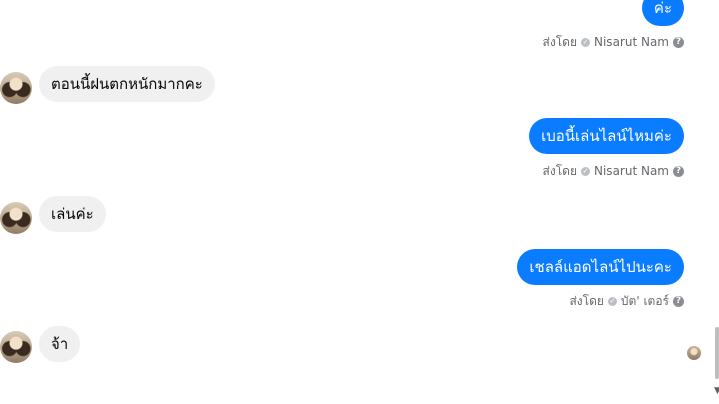 This screenshot has width=719, height=404. I want to click on incoming-message-bubble: ตอนนี้ฝนตกหนักมากคะ, so click(127, 84).